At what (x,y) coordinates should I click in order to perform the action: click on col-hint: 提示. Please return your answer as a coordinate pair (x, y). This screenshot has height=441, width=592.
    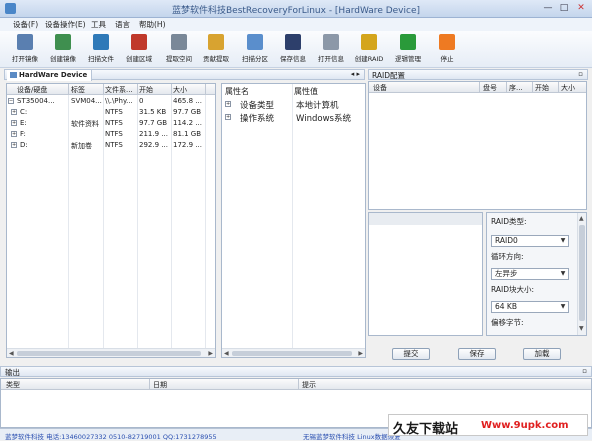
    Looking at the image, I should click on (309, 385).